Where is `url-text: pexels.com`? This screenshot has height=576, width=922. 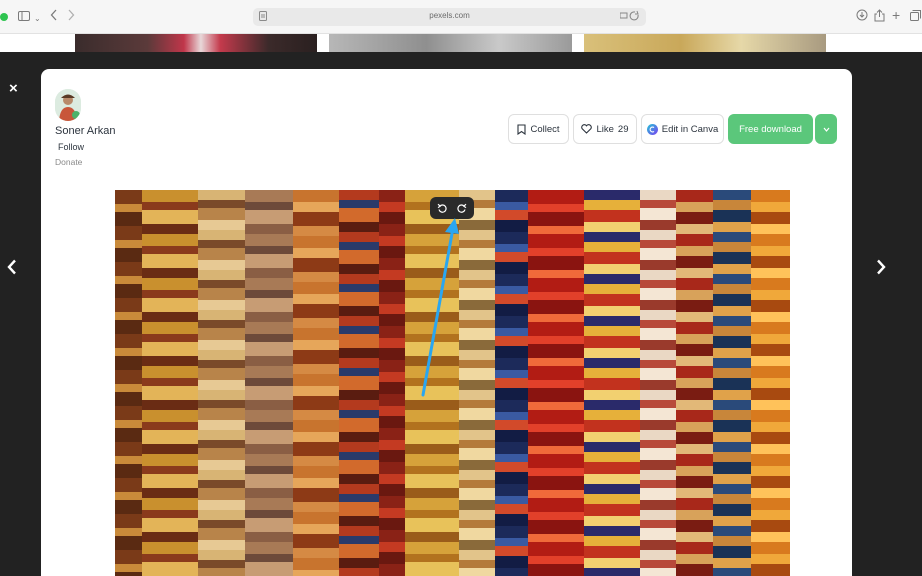
url-text: pexels.com is located at coordinates (449, 15).